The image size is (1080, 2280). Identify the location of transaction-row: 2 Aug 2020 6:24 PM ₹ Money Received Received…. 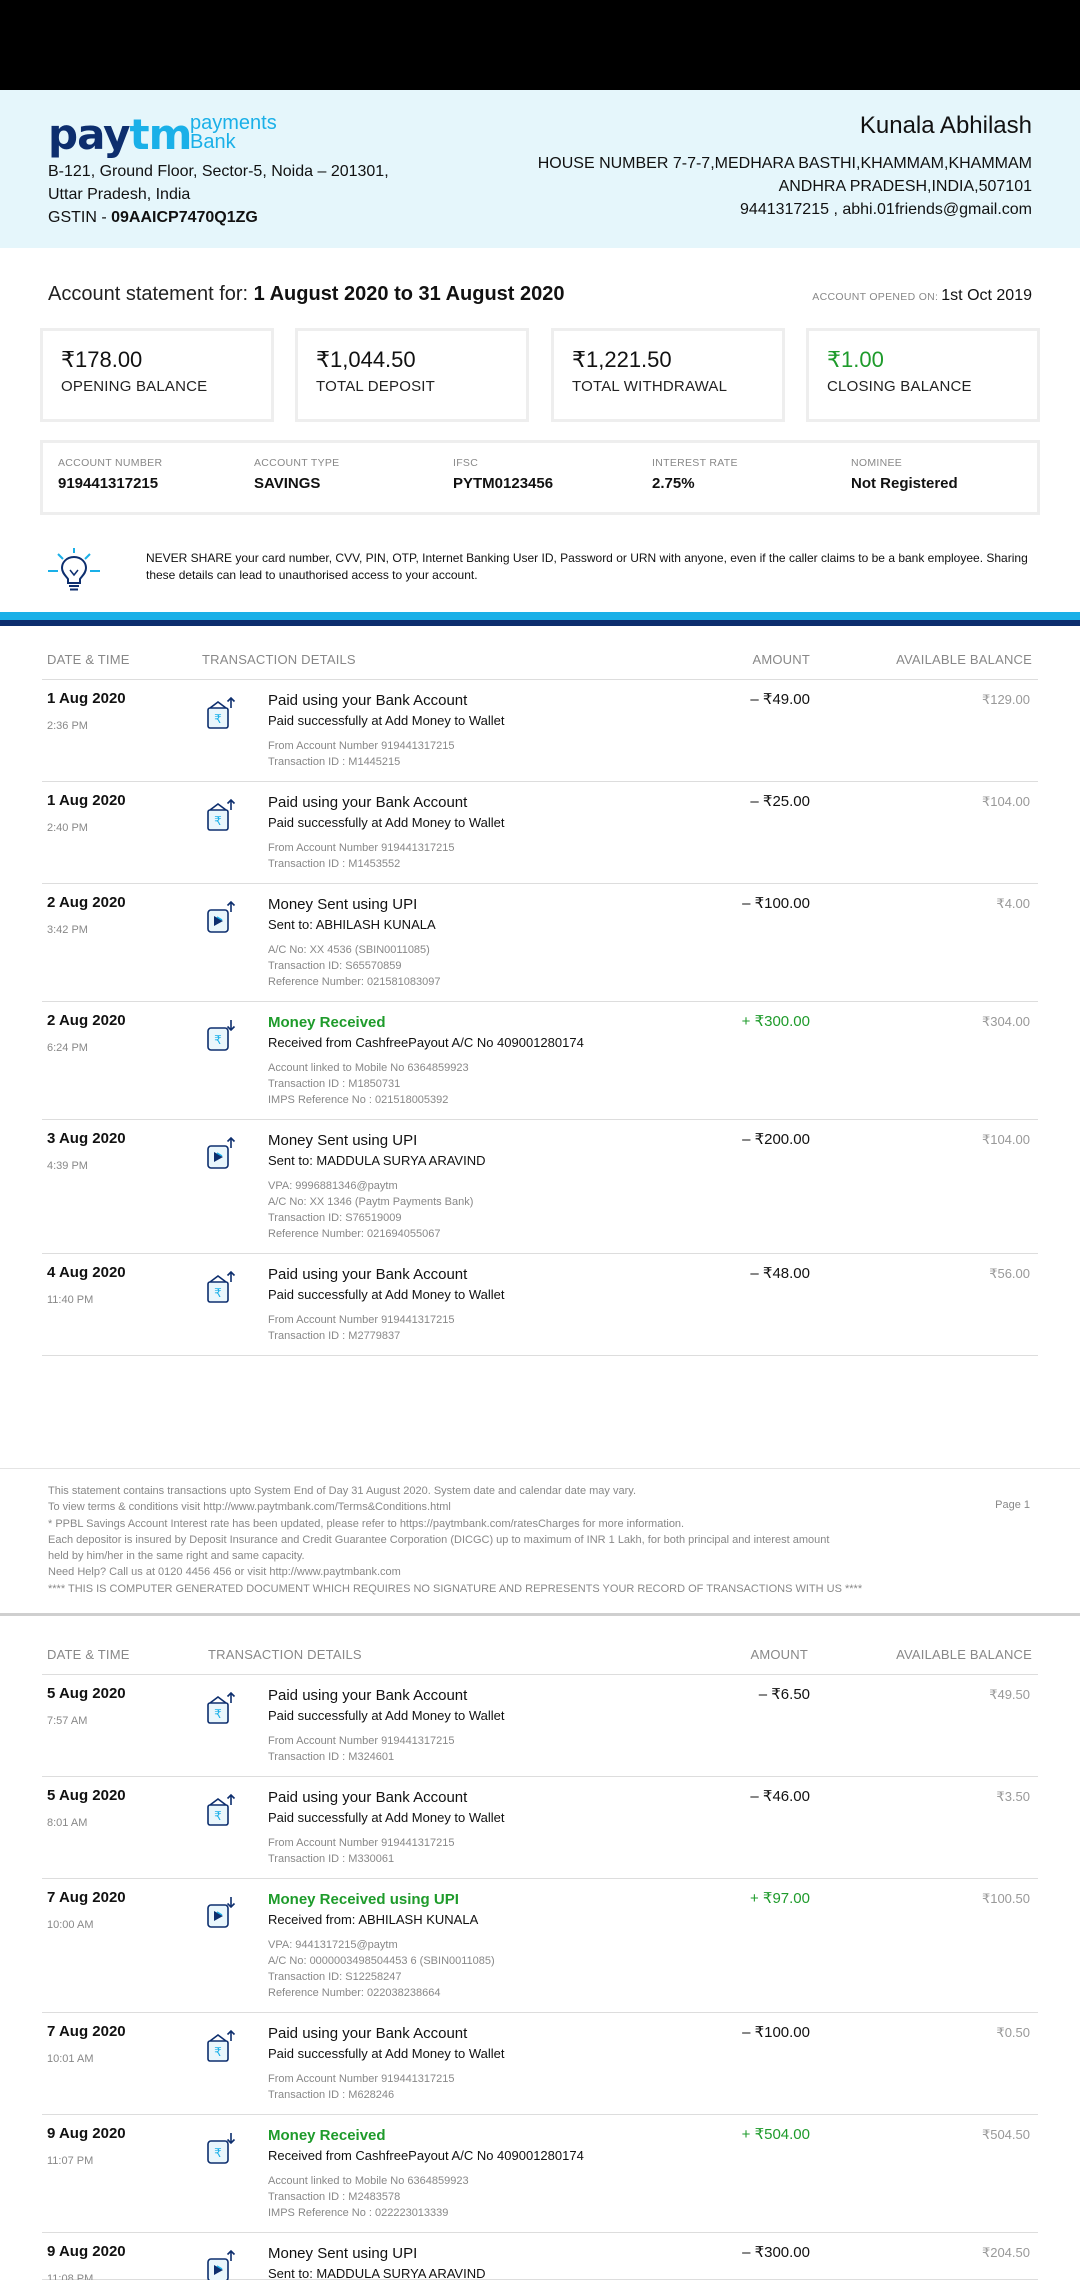
(540, 1061).